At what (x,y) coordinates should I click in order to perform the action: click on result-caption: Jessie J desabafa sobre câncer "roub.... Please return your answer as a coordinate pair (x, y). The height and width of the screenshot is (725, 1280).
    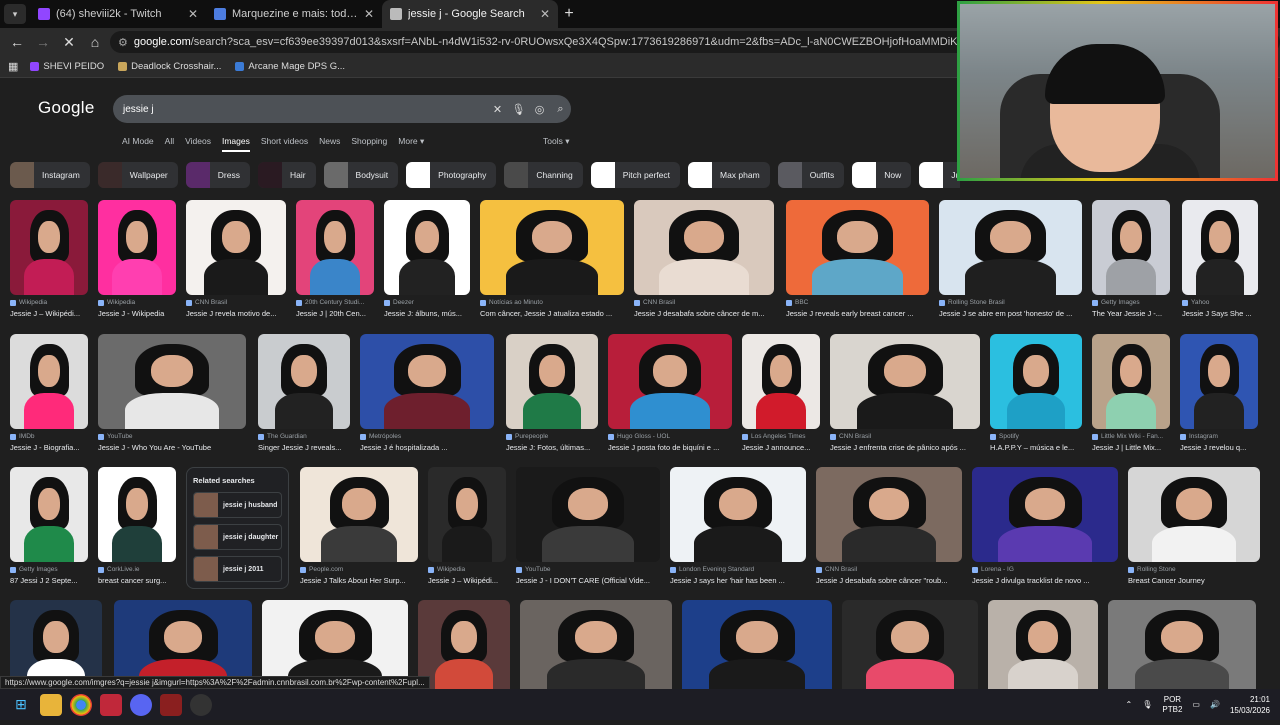
    Looking at the image, I should click on (889, 580).